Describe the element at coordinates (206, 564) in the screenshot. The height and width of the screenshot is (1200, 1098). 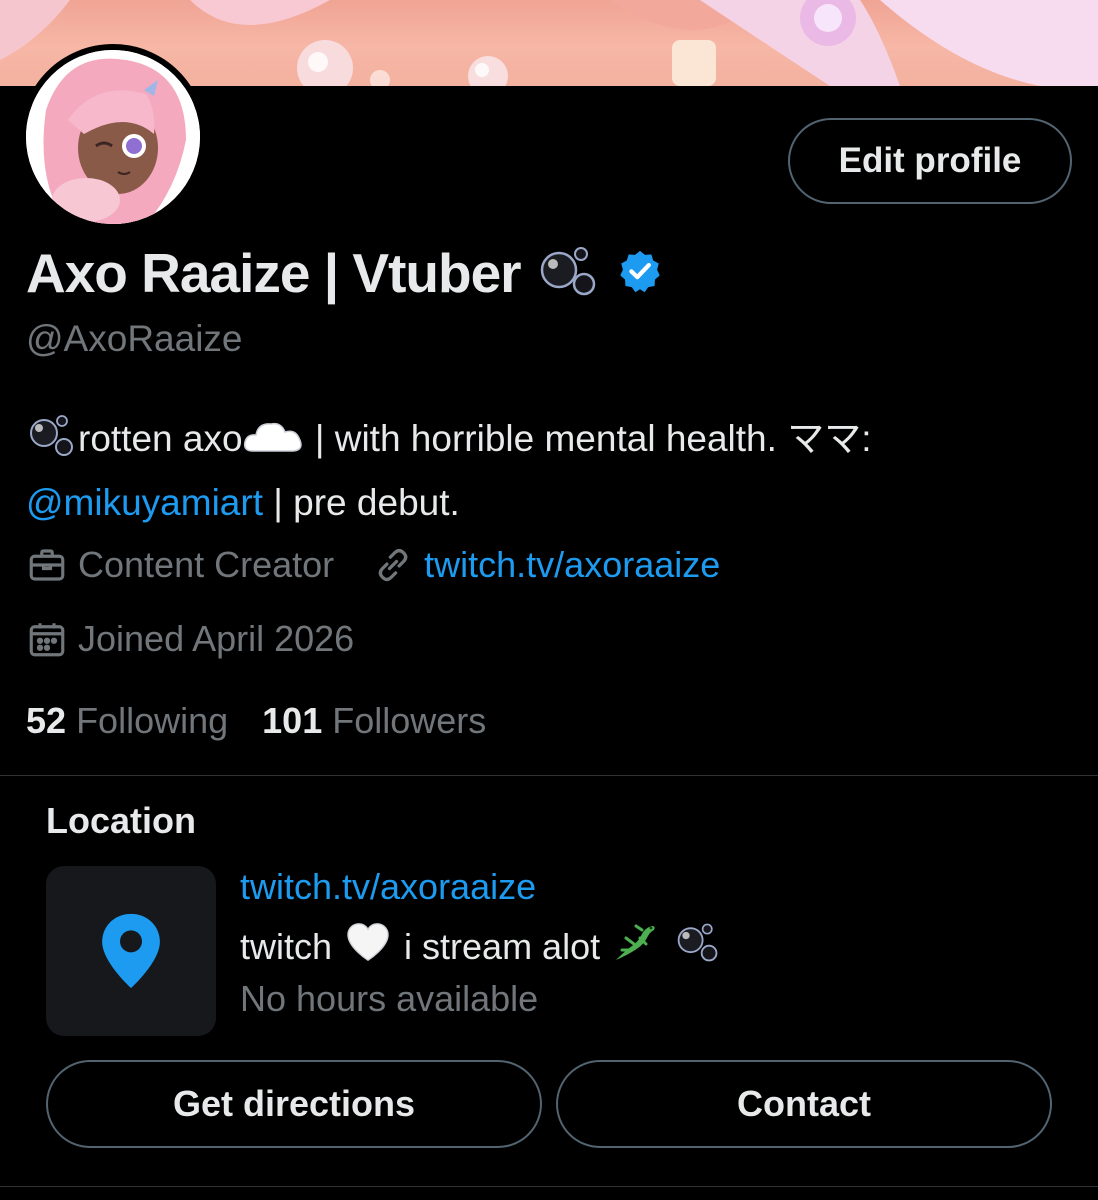
I see `profile-category: Content Creator` at that location.